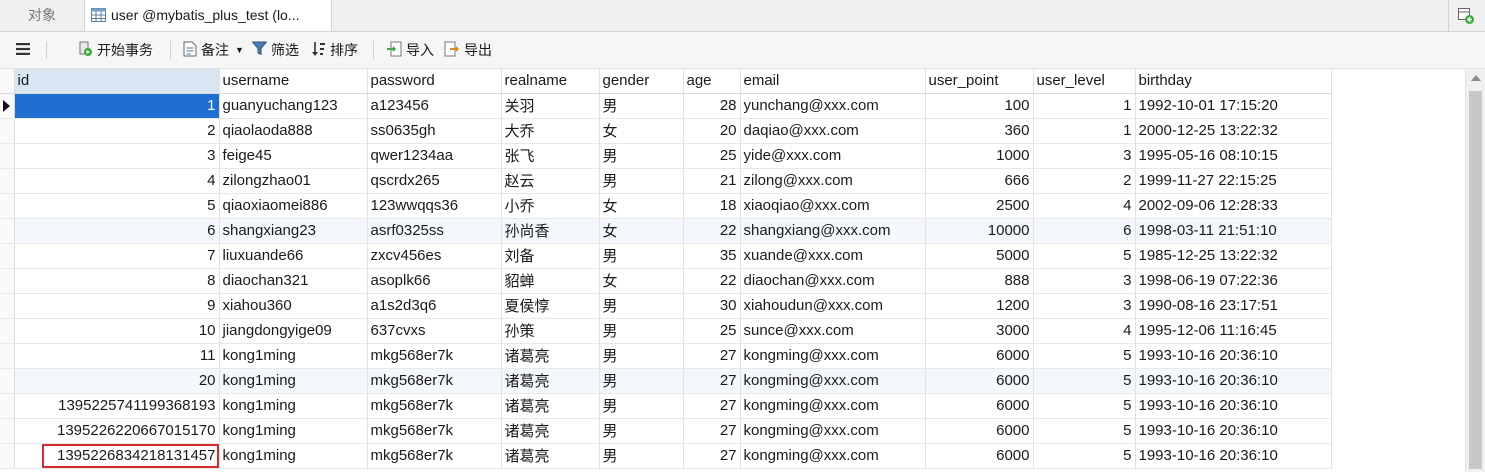  Describe the element at coordinates (117, 406) in the screenshot. I see `cell-id: 1395225741199368193` at that location.